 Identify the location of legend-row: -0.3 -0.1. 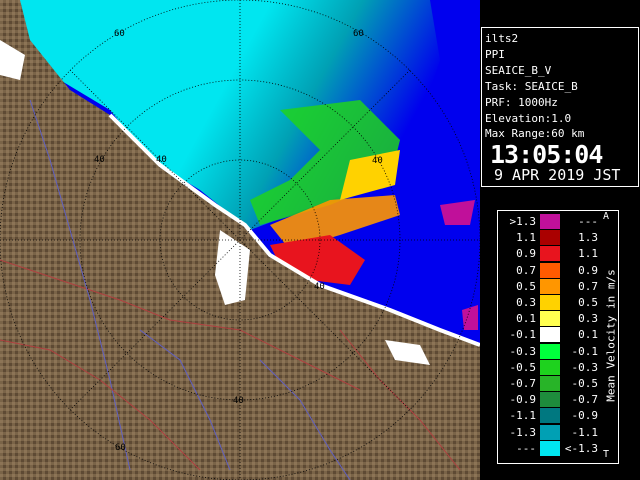
(548, 351).